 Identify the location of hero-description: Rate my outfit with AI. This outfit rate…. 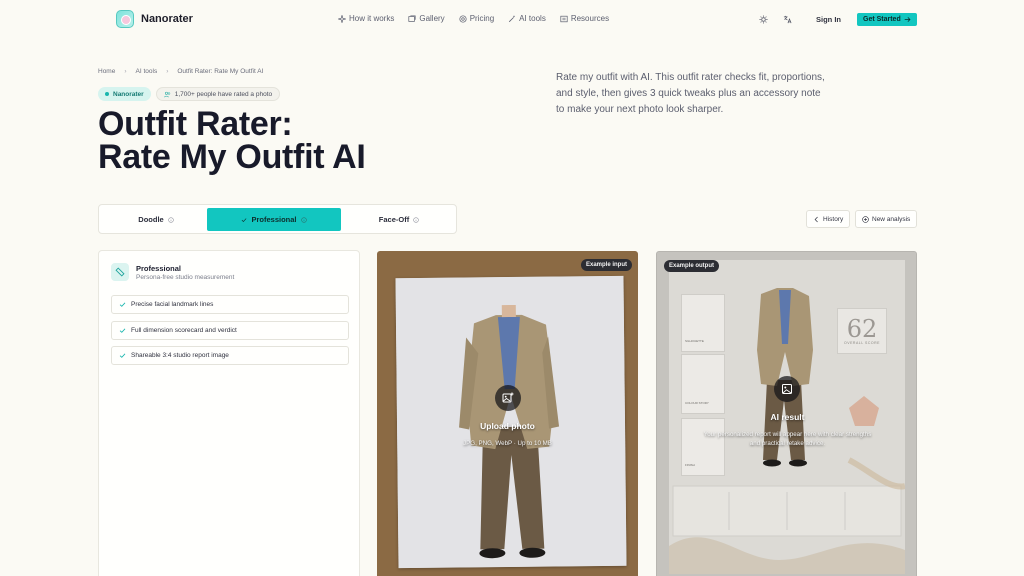
(690, 93).